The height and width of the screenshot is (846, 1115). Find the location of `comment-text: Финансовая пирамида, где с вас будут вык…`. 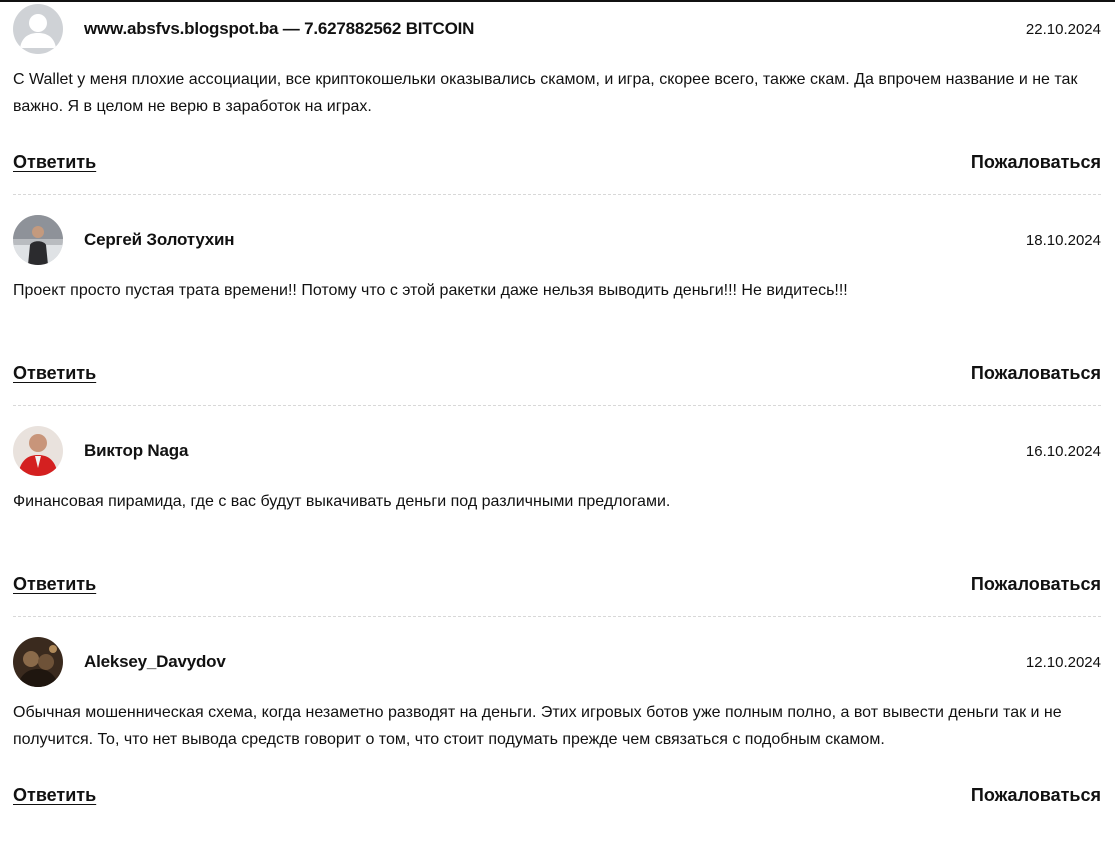

comment-text: Финансовая пирамида, где с вас будут вык… is located at coordinates (342, 501).